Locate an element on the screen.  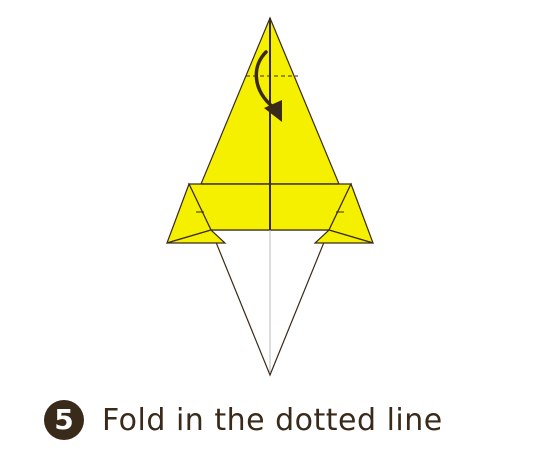
step-number-badge: 5 is located at coordinates (64, 420).